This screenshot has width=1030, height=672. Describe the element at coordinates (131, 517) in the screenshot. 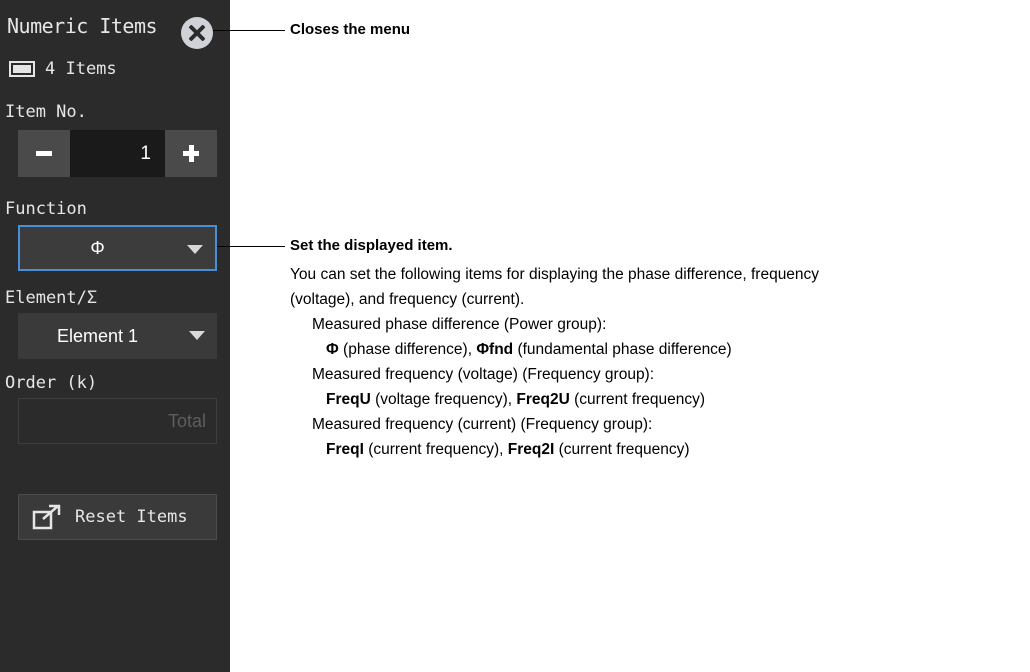

I see `reset-items-label: Reset Items` at that location.